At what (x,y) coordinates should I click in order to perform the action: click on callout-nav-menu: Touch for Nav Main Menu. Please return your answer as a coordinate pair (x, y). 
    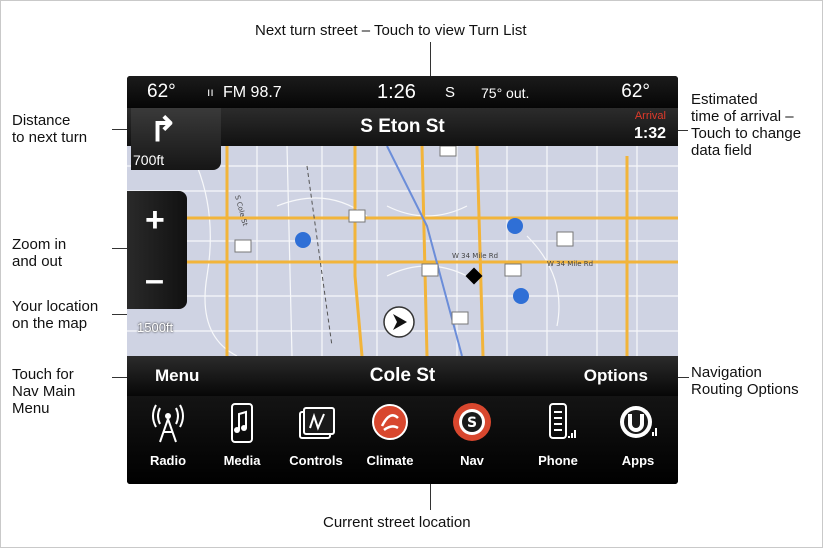
    Looking at the image, I should click on (44, 391).